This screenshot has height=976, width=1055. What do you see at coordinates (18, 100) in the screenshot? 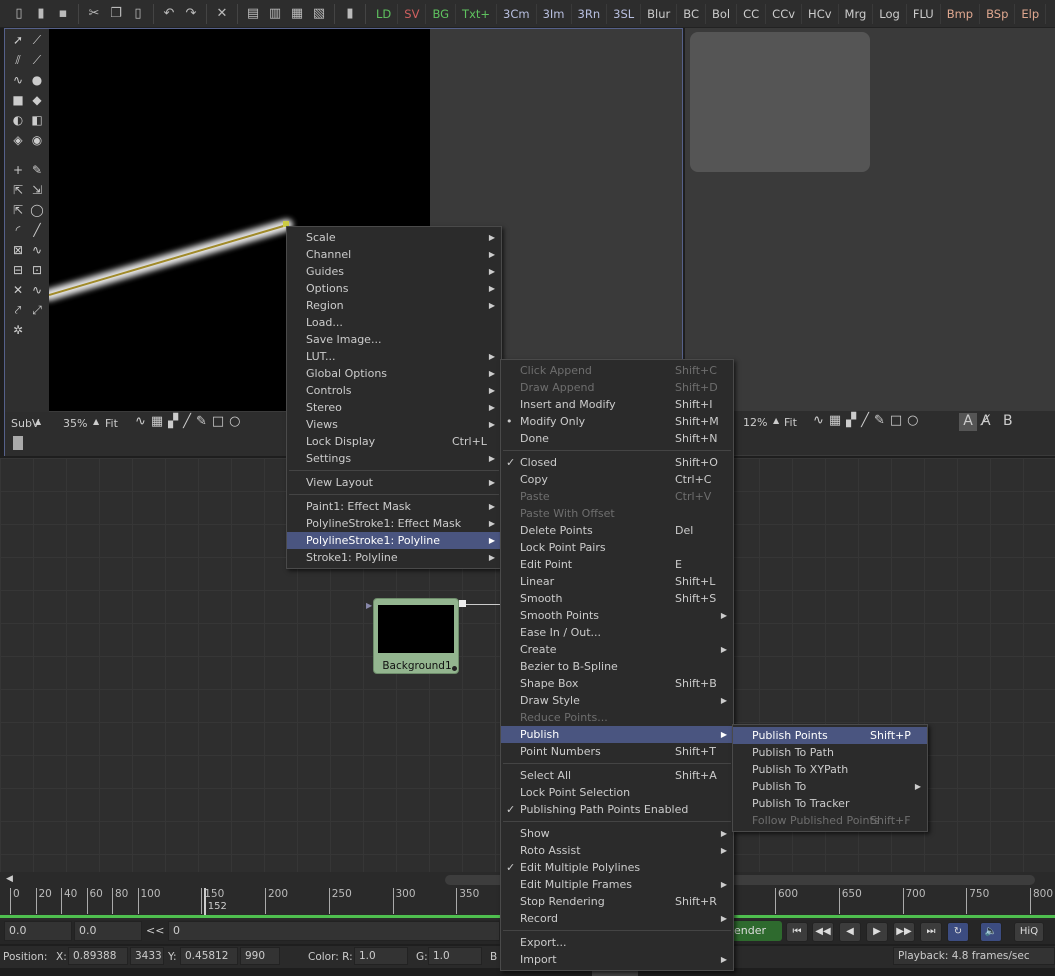
I see `palette-tool-icon: ■` at bounding box center [18, 100].